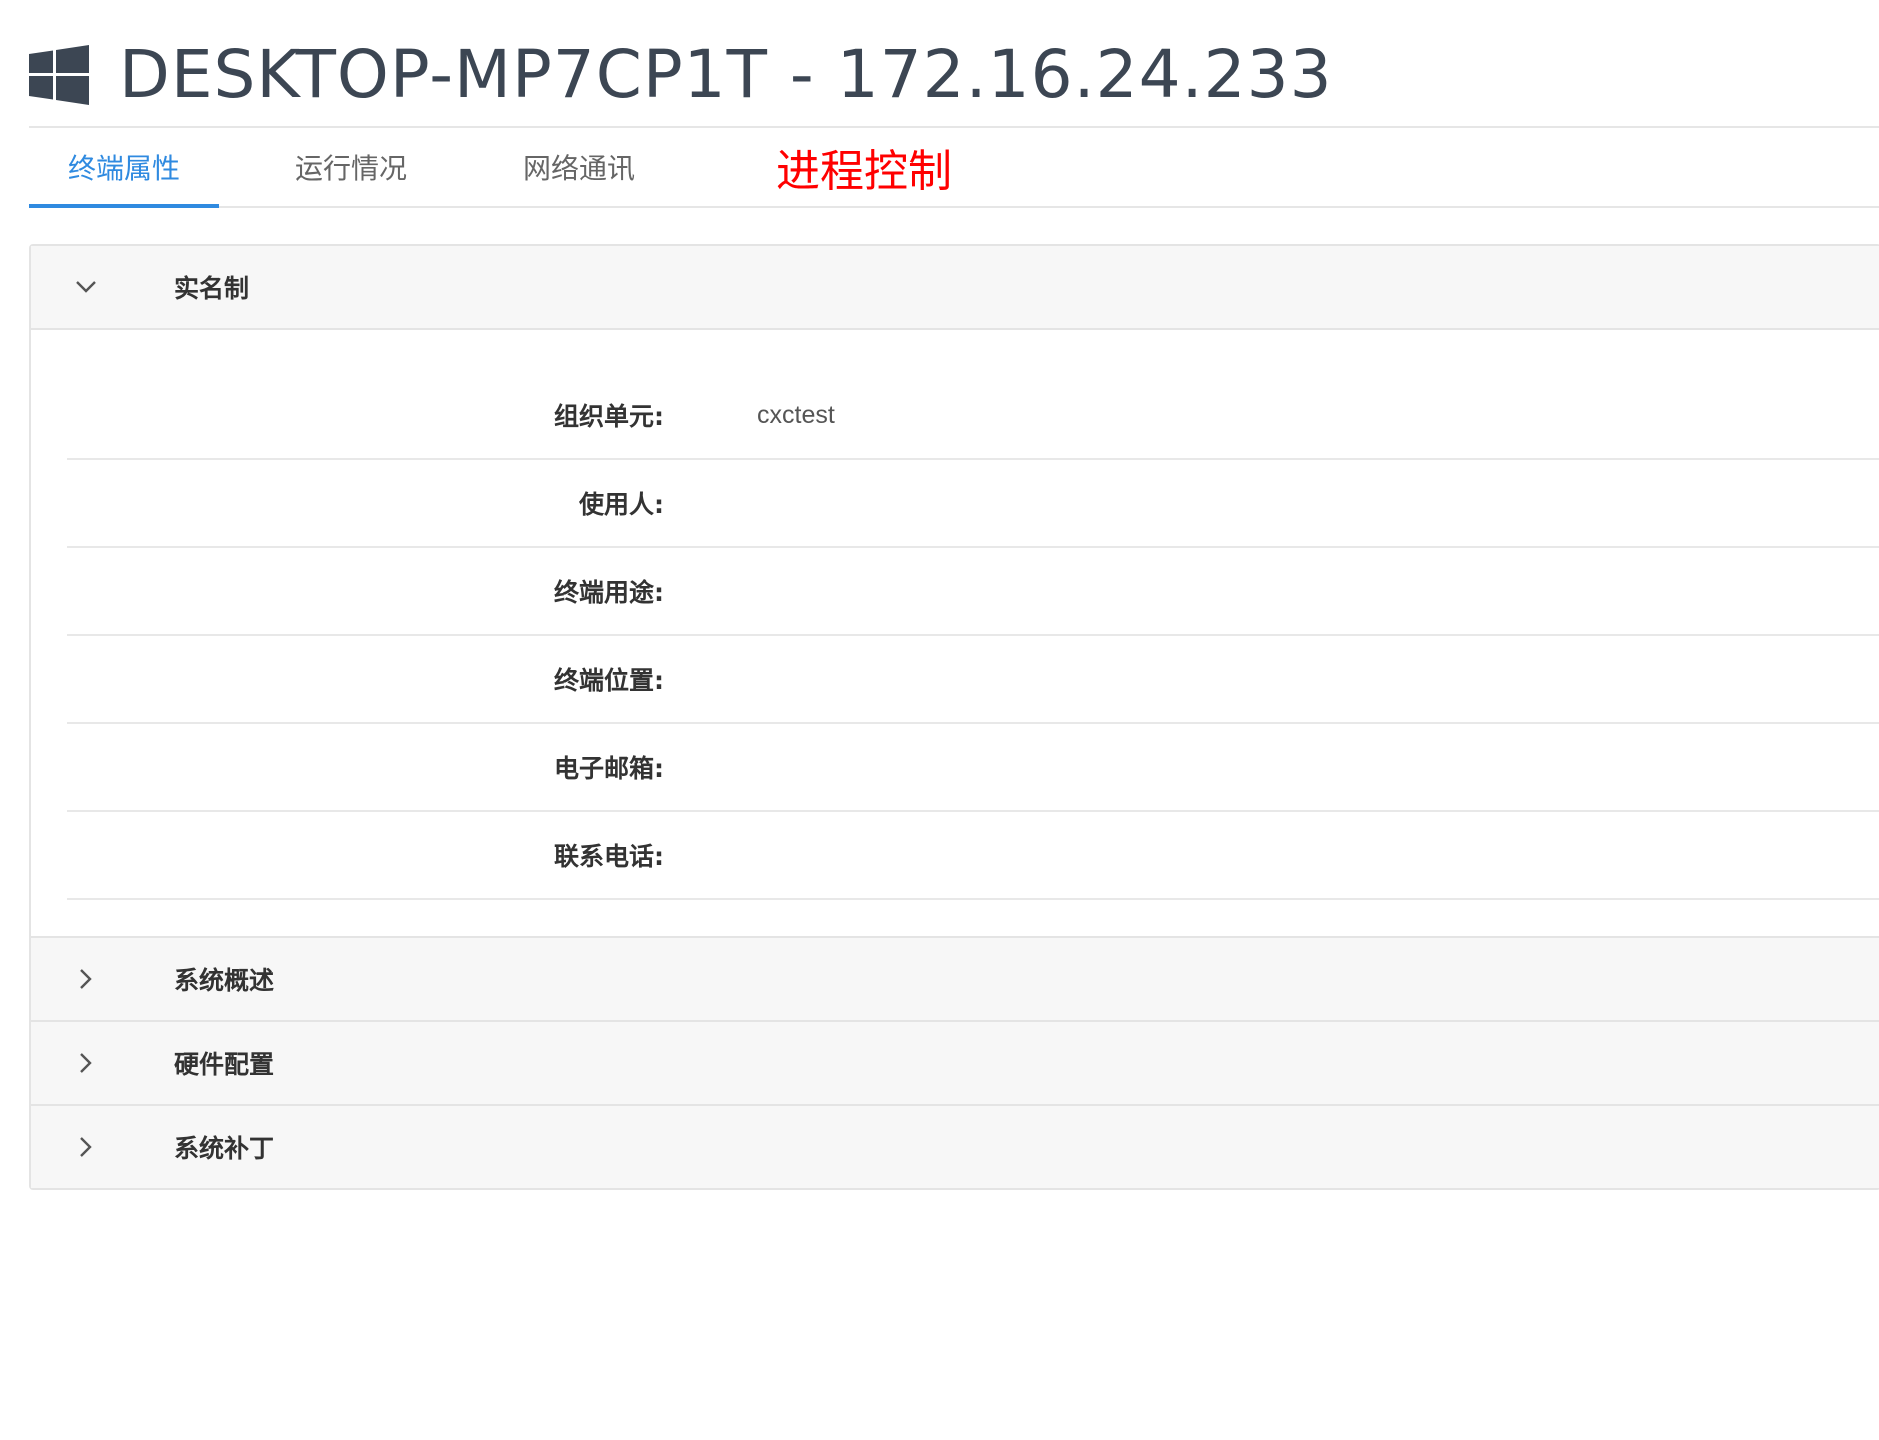  I want to click on field-label: 组织单元:, so click(609, 416).